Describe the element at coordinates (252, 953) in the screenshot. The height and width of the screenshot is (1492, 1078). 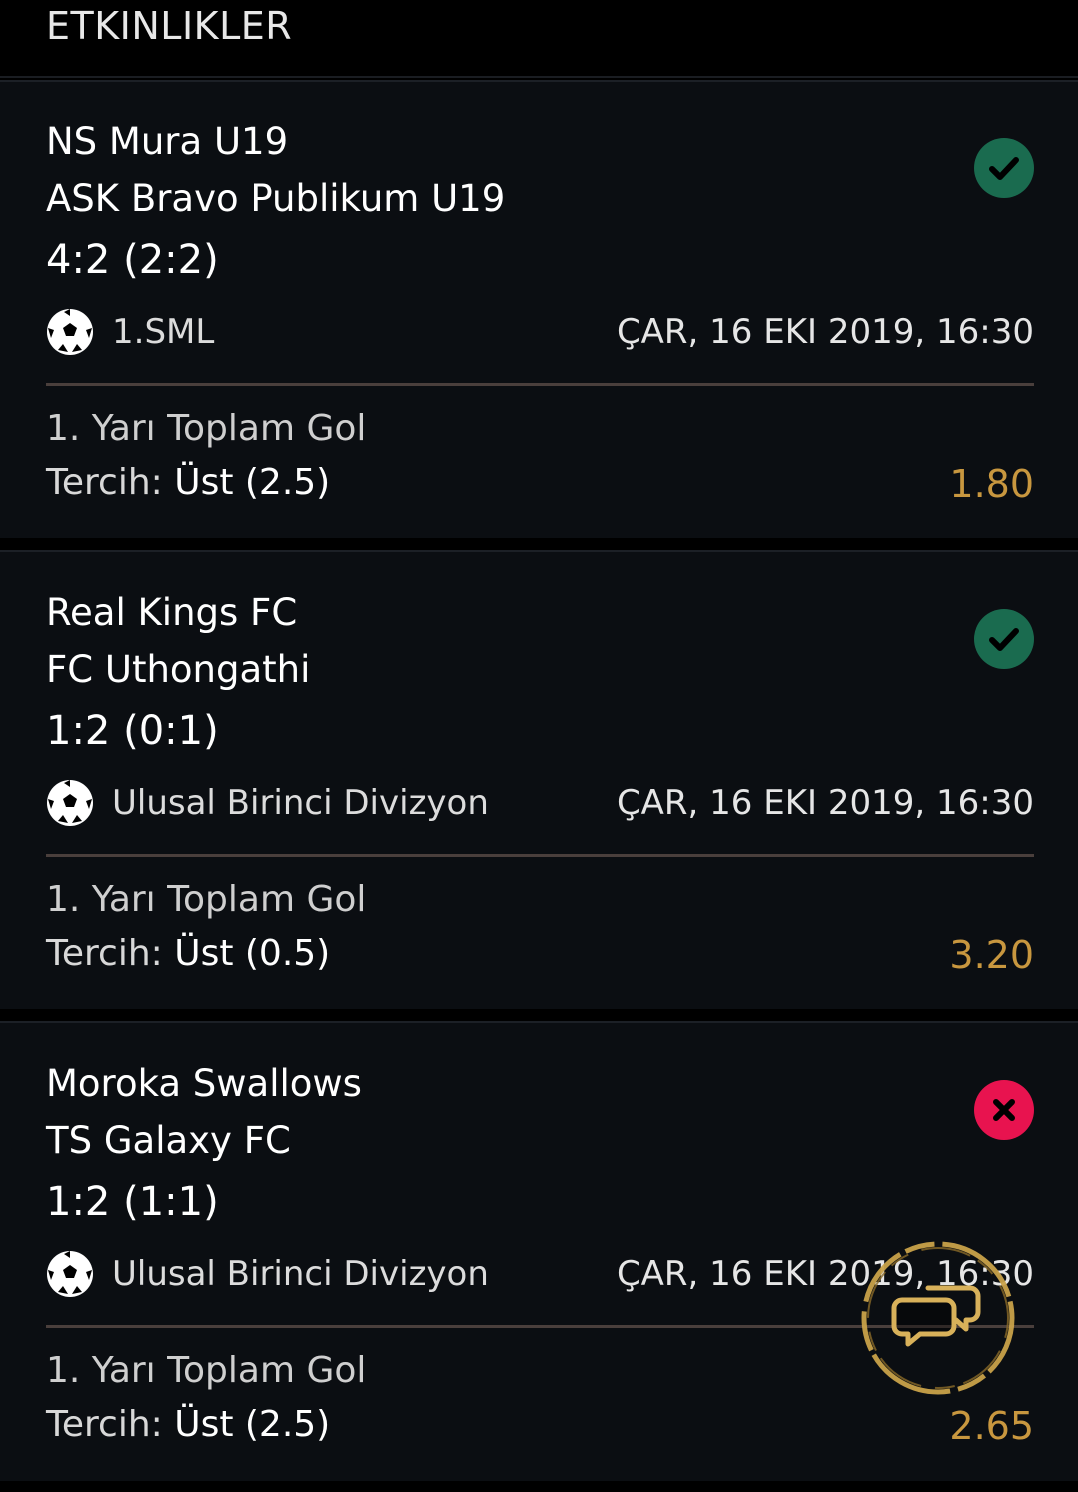
I see `pick-value: Üst (0.5)` at that location.